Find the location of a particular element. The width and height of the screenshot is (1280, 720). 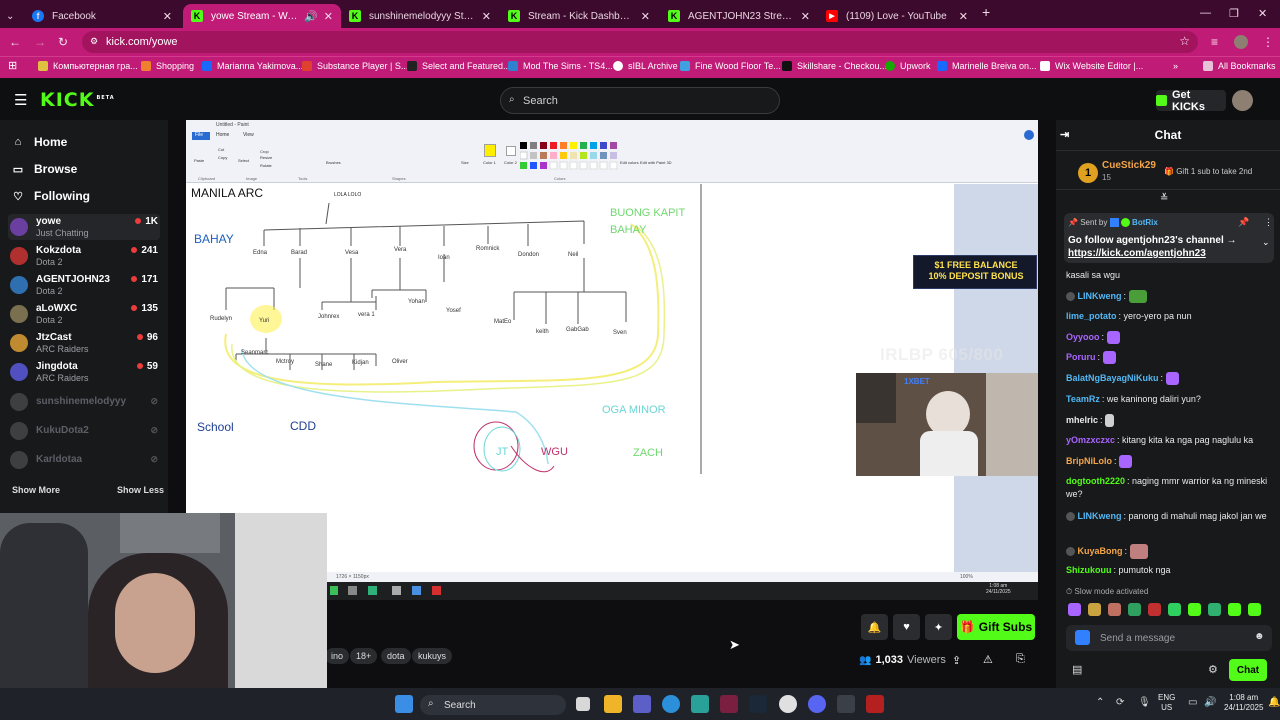

pinned-link: https://kick.com/agentjohn23 is located at coordinates (1137, 253).